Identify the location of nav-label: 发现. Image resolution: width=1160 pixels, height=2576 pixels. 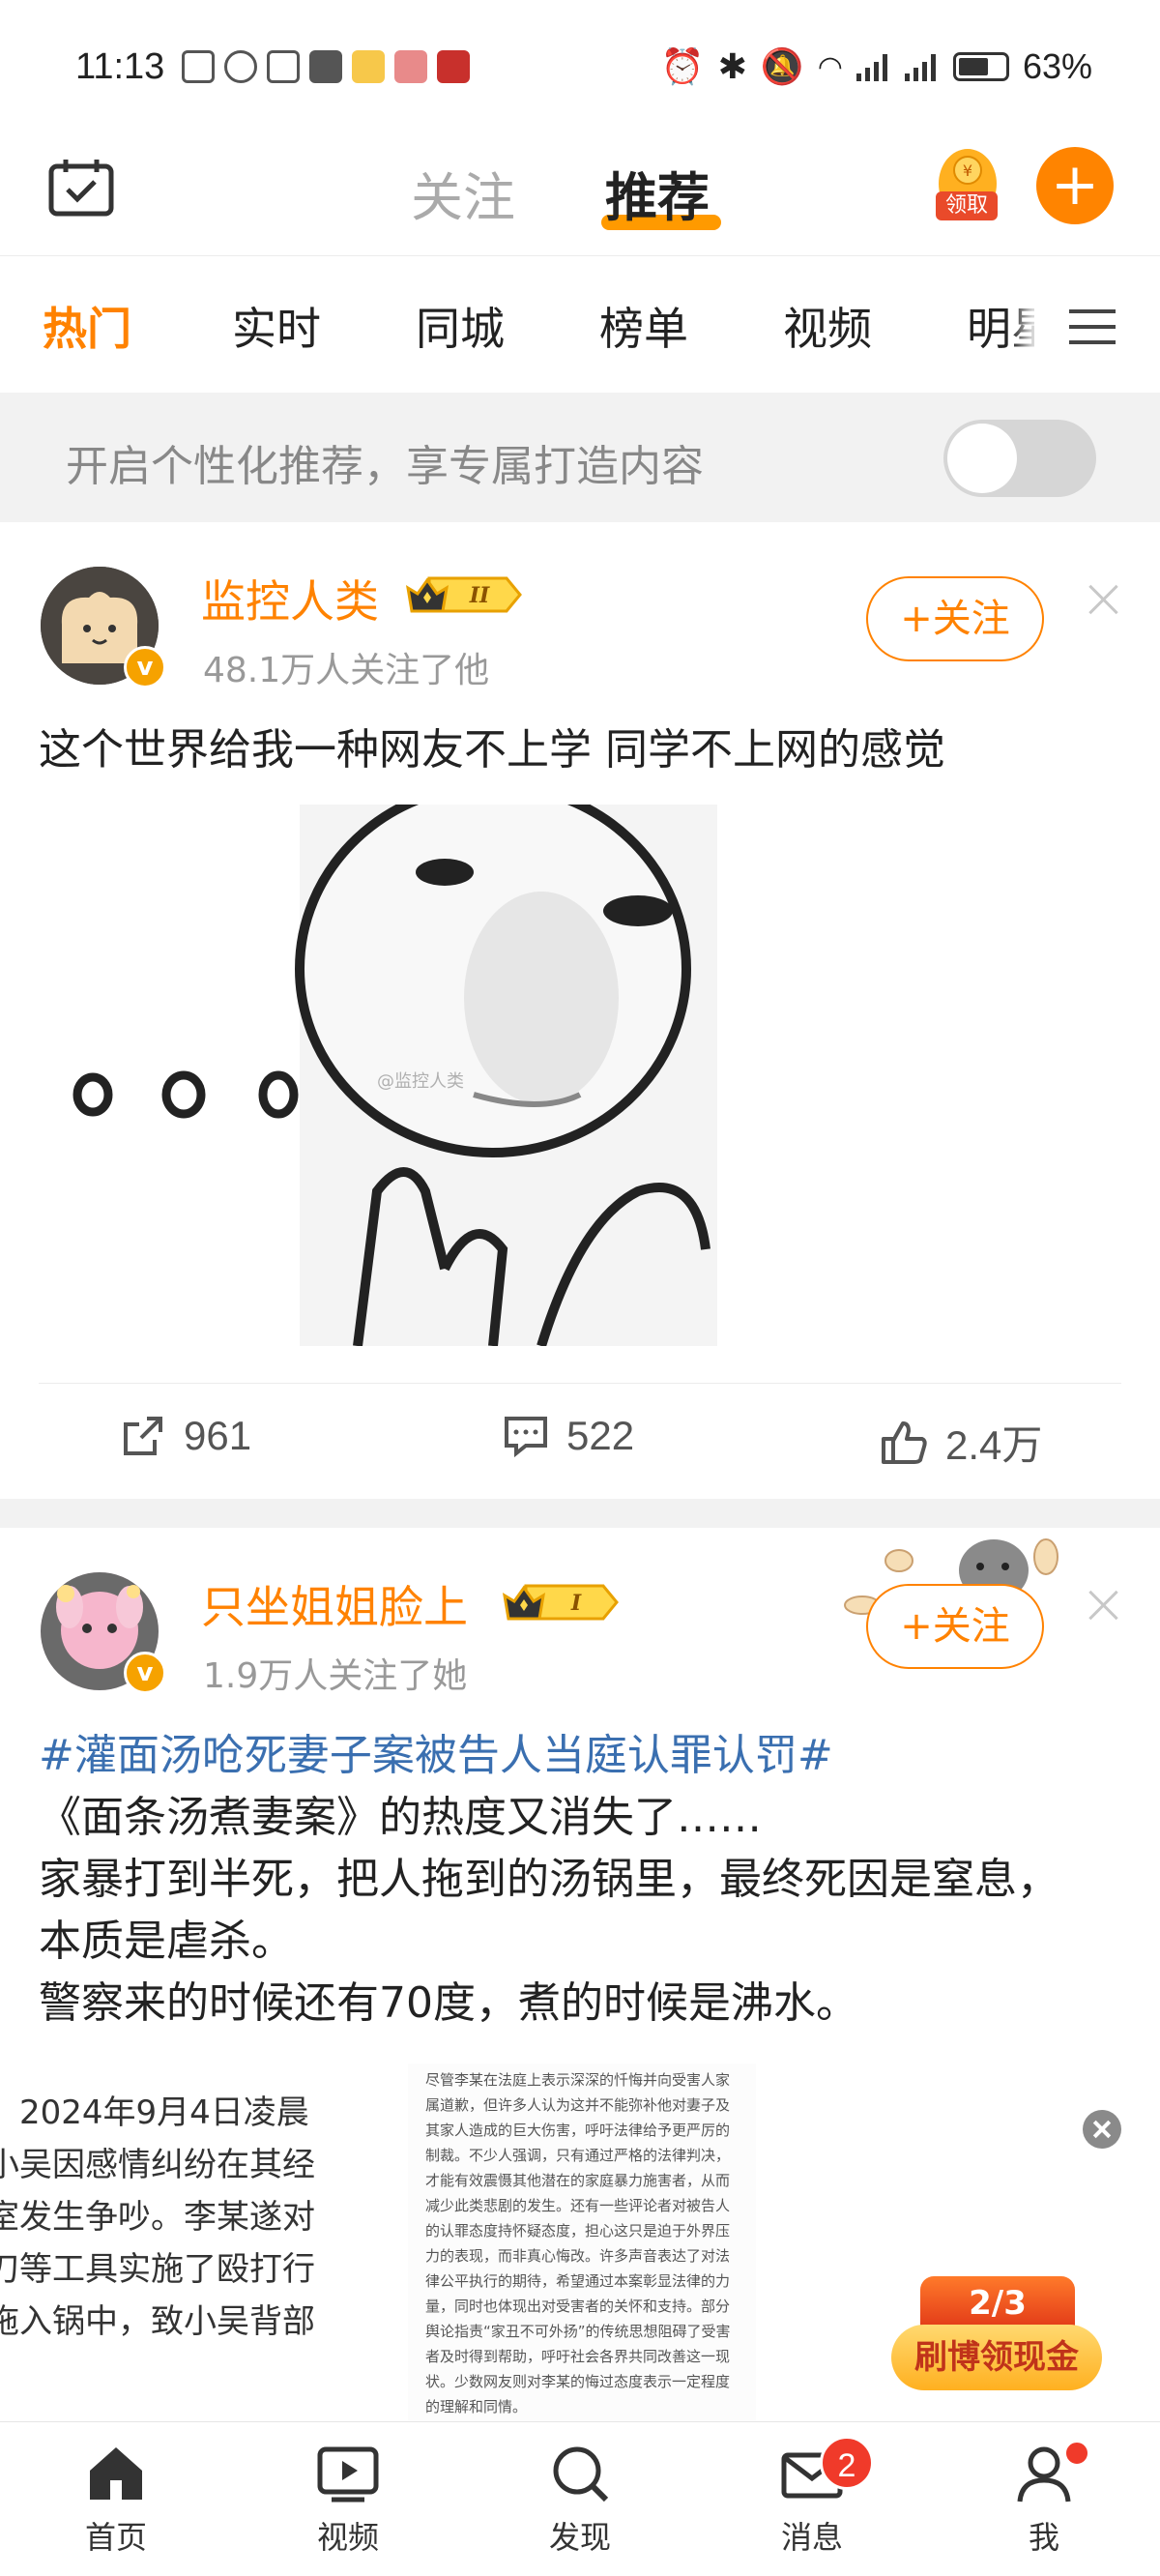
(579, 2537).